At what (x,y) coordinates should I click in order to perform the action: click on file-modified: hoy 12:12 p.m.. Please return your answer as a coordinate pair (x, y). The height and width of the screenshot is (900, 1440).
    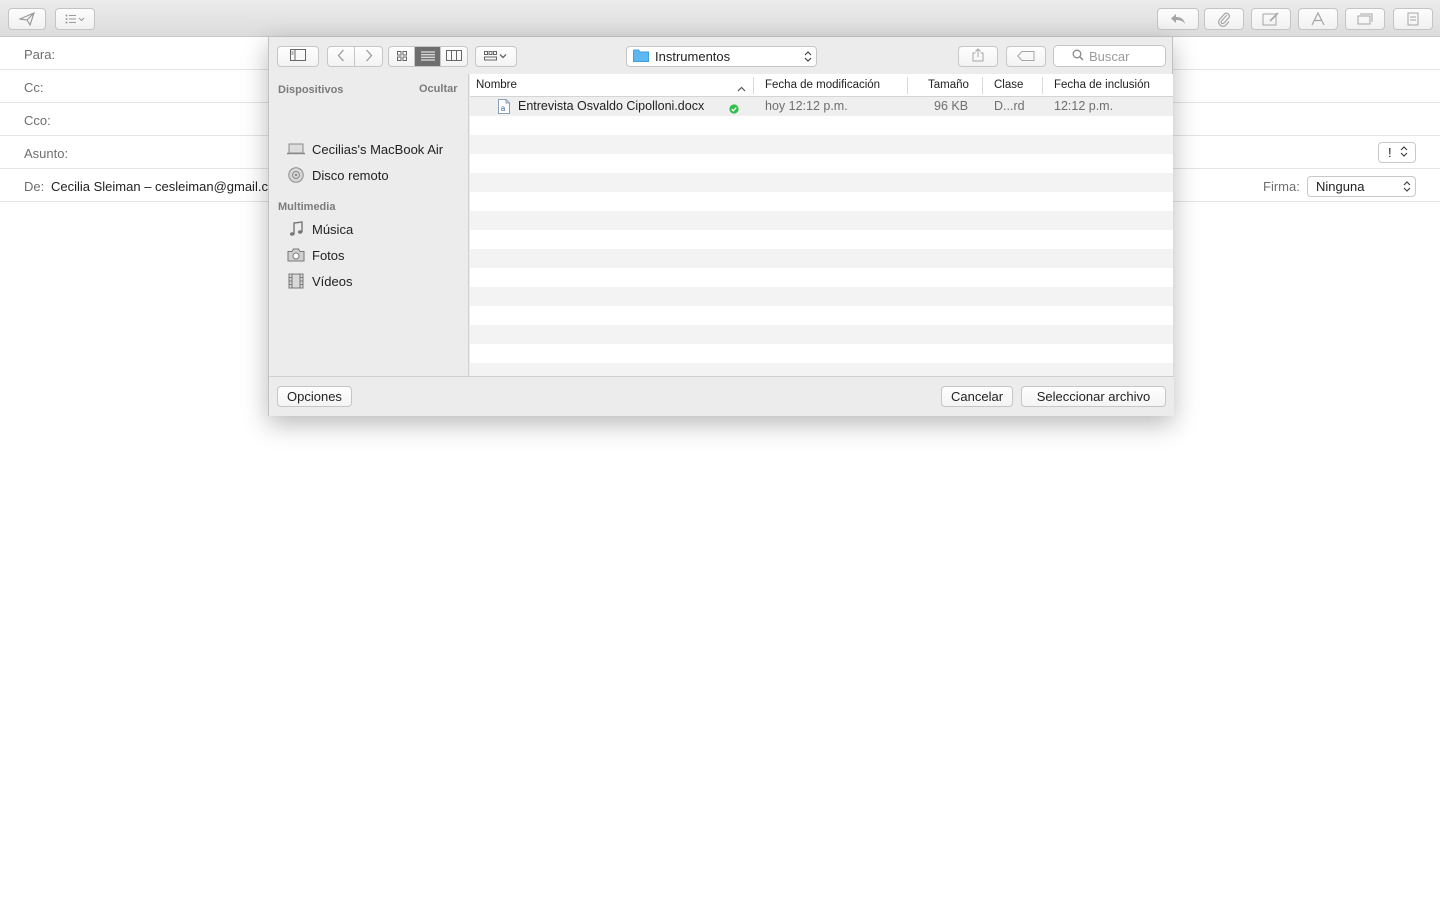
    Looking at the image, I should click on (806, 106).